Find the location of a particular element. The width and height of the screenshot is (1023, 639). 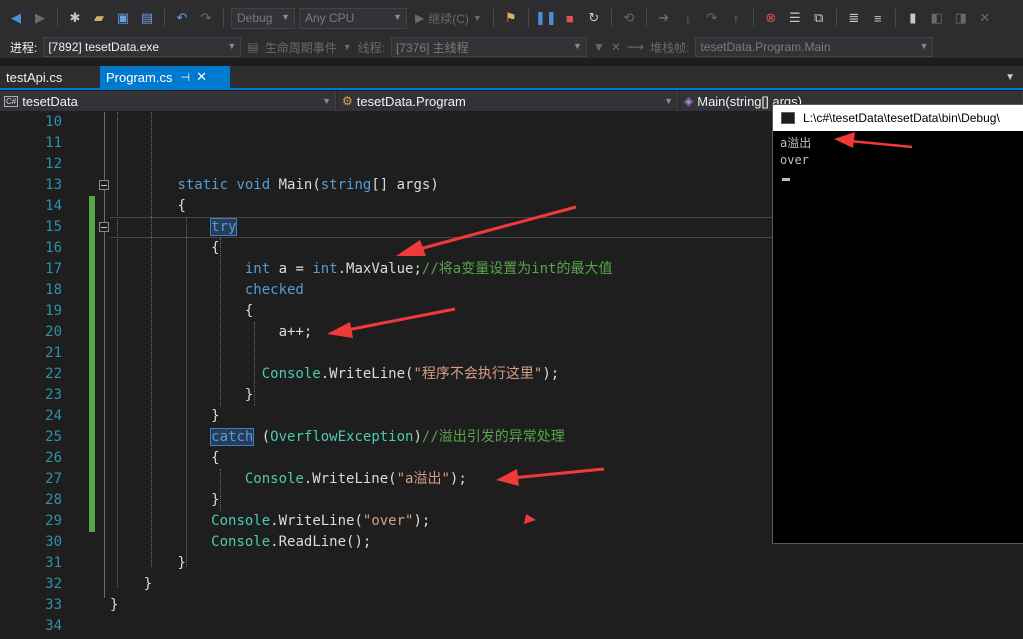

process-value: [7892] tesetData.exe is located at coordinates (104, 47).